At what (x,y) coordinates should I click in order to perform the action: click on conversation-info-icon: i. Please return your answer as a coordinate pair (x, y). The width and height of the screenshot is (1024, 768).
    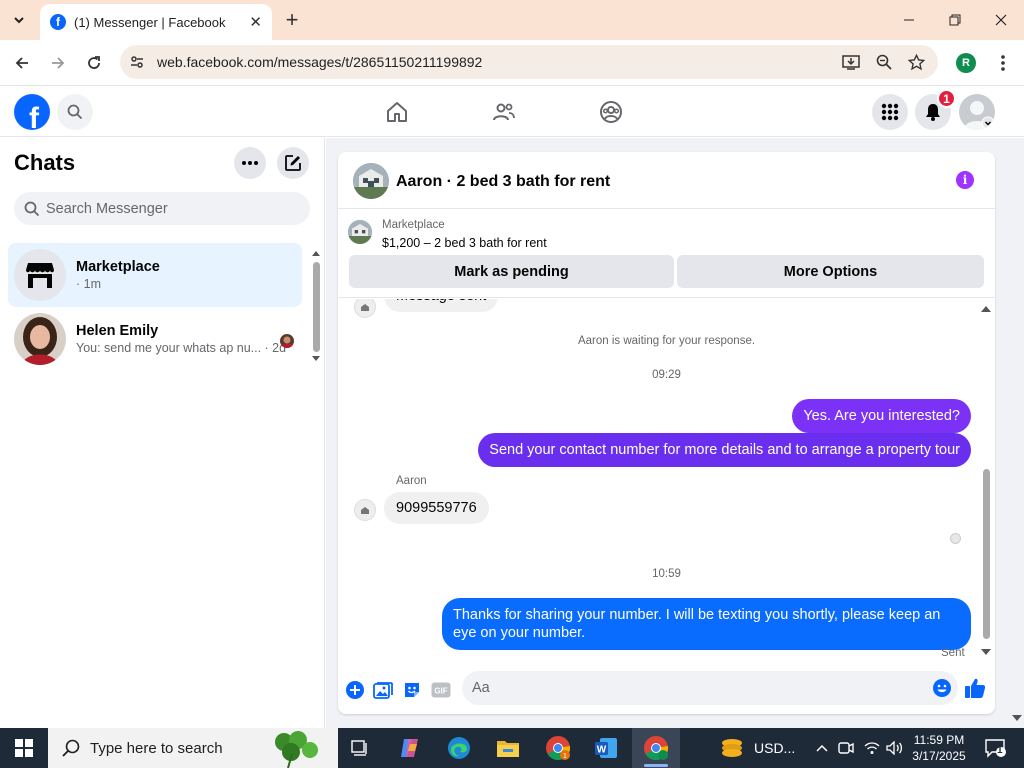
    Looking at the image, I should click on (965, 180).